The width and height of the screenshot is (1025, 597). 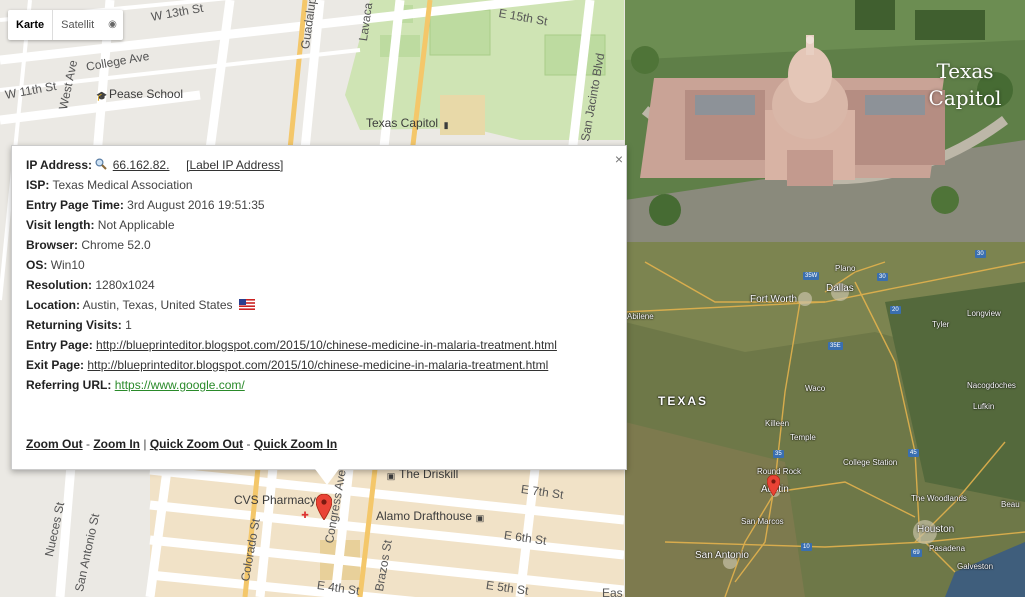 I want to click on pharmacy-icon: ✚, so click(x=305, y=515).